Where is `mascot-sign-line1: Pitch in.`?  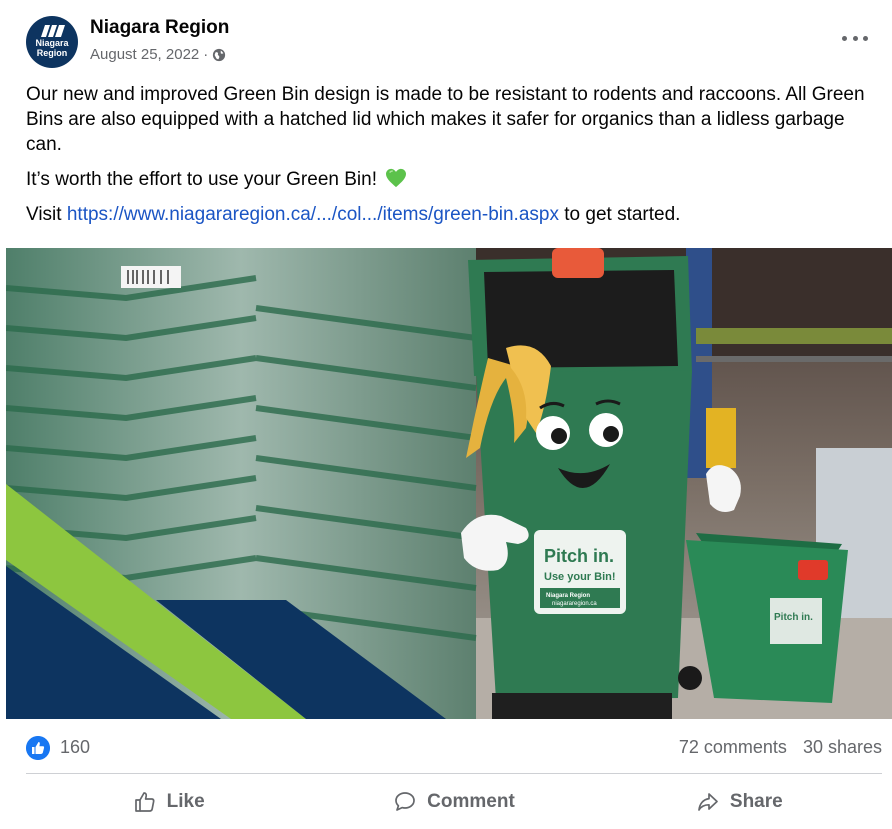
mascot-sign-line1: Pitch in. is located at coordinates (579, 556).